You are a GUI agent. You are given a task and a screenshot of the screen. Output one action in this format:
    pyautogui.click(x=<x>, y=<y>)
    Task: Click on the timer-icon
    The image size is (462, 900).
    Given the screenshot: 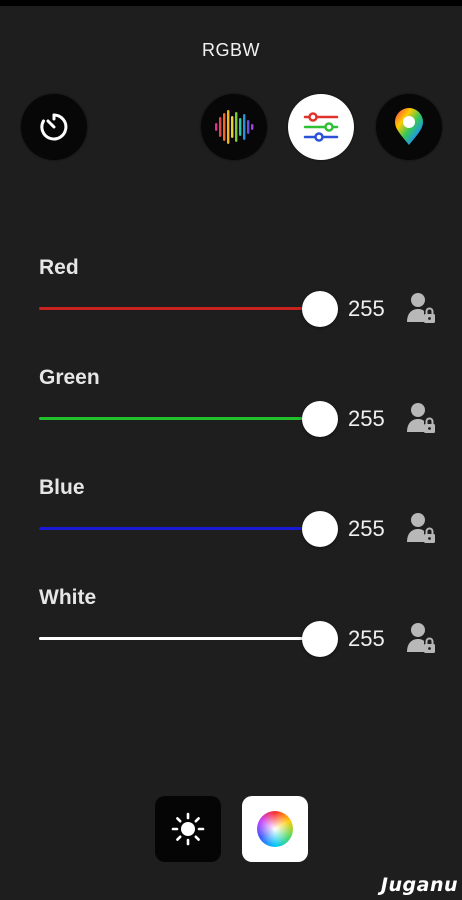 What is the action you would take?
    pyautogui.click(x=54, y=127)
    